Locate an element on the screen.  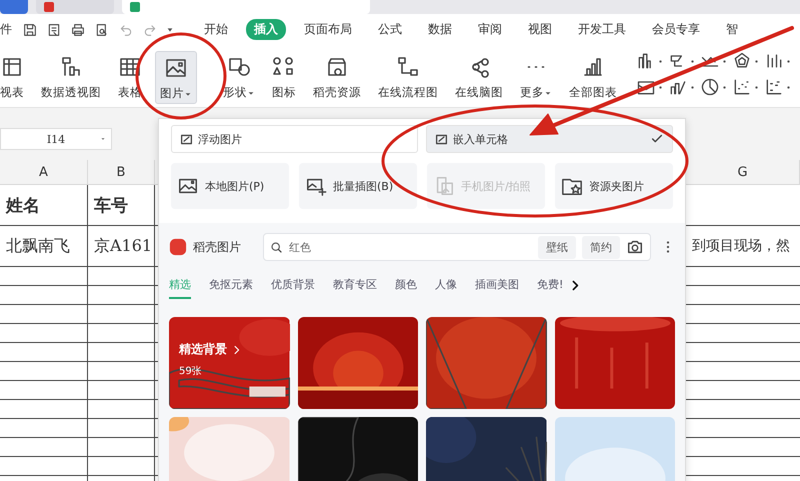
menu-tab: 开发工具 is located at coordinates (602, 29).